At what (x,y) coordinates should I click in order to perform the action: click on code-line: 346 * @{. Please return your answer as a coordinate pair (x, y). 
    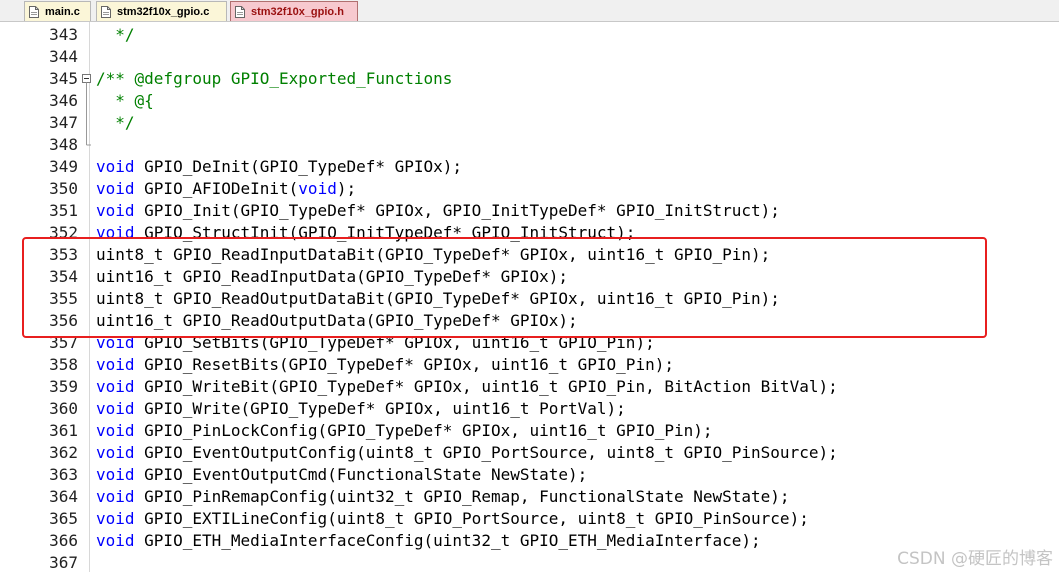
    Looking at the image, I should click on (529, 101).